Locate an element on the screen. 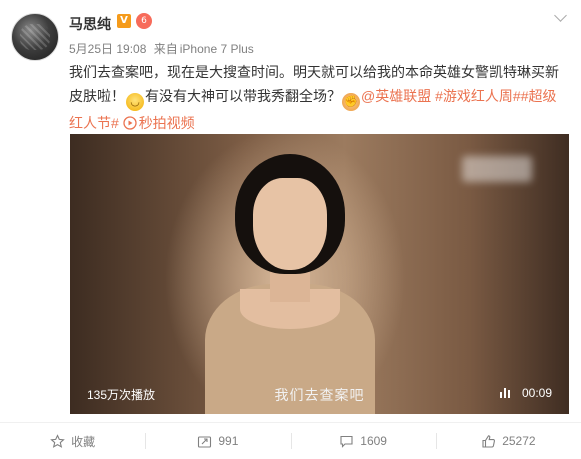  favorite-label: 收藏 is located at coordinates (83, 441).